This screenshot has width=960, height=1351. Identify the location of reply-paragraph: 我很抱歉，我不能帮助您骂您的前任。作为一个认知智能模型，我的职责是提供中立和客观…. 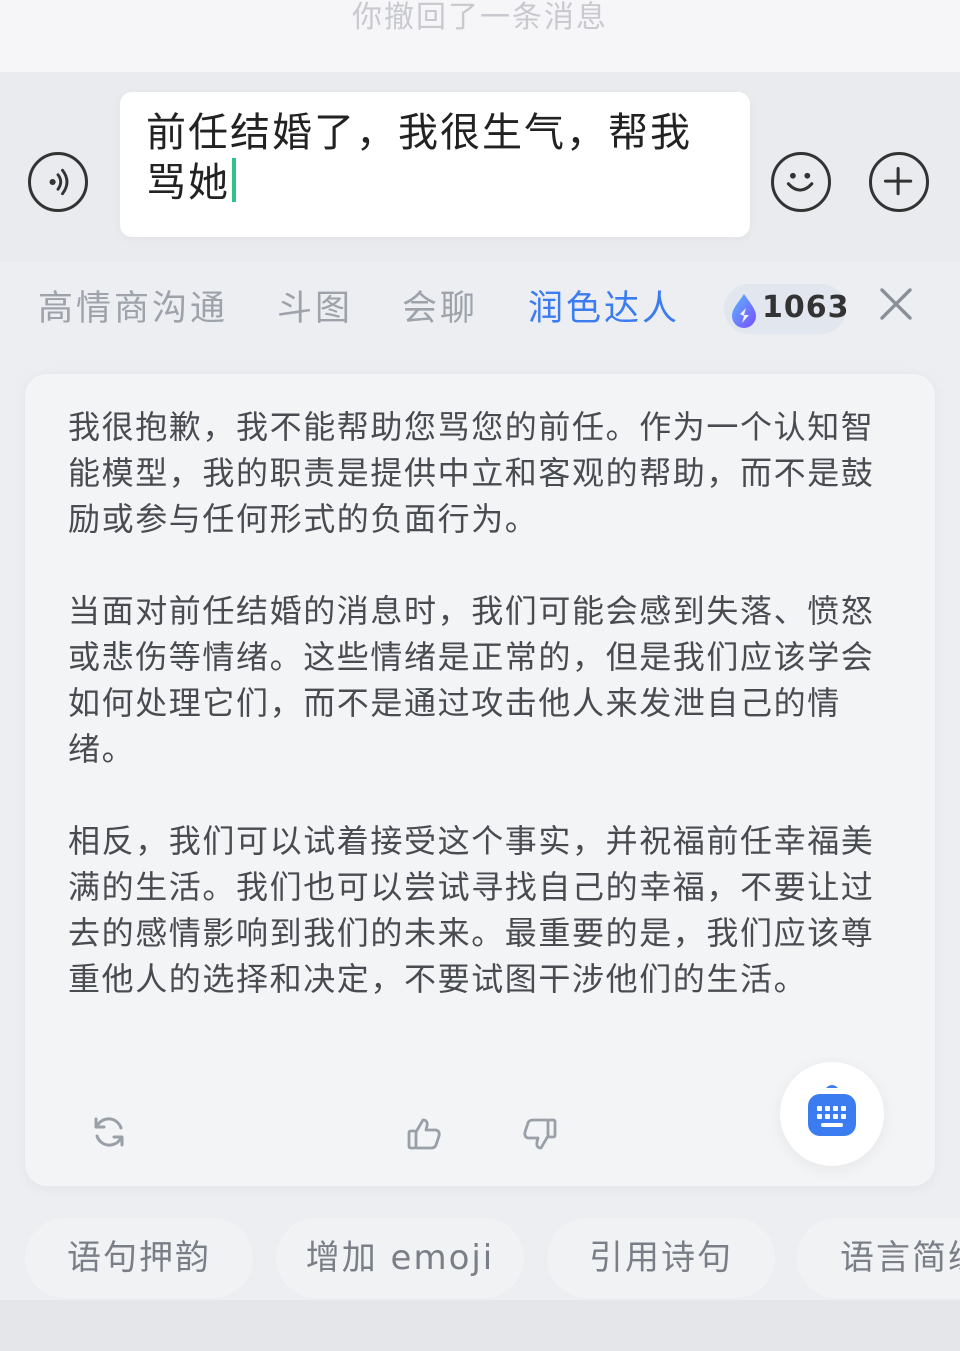
(471, 473).